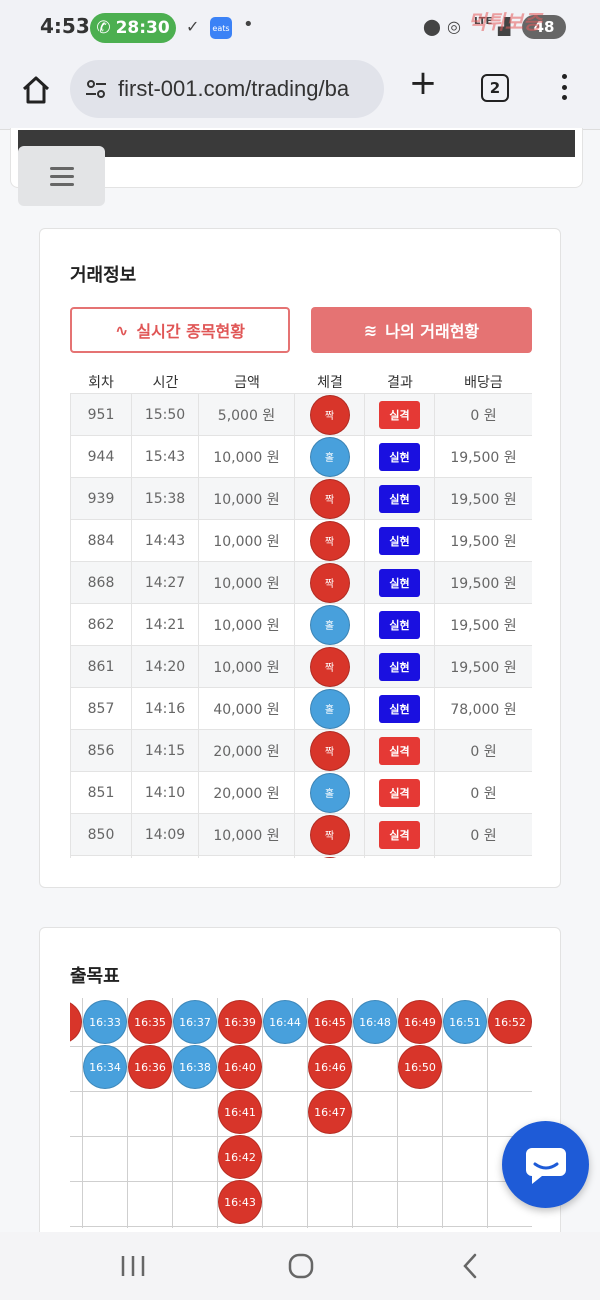  What do you see at coordinates (301, 667) in the screenshot?
I see `table-row: 861 14:20 10,000 원 짝 실현 19,500 원` at bounding box center [301, 667].